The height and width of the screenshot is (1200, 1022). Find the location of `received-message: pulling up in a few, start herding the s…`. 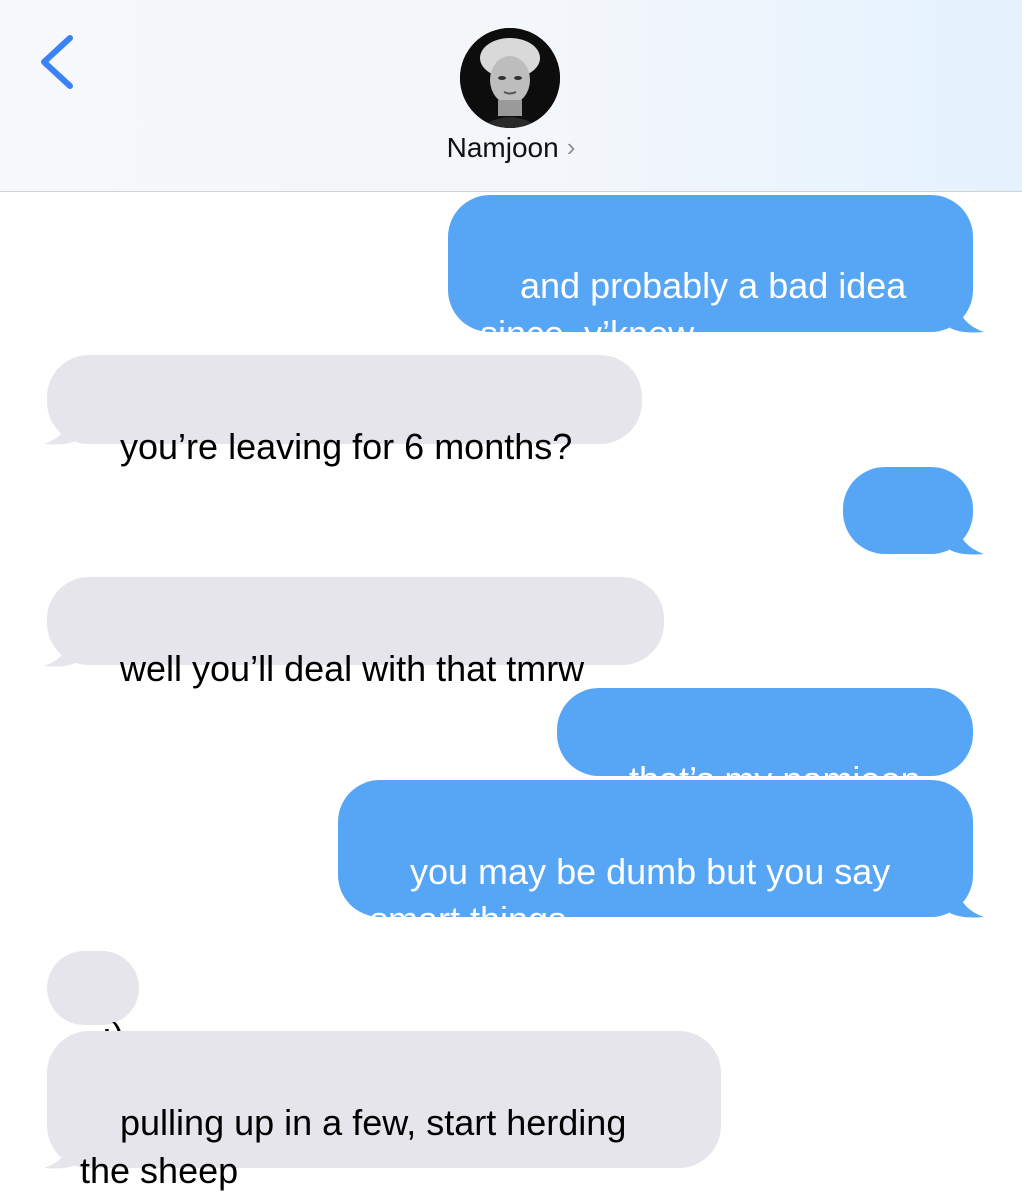

received-message: pulling up in a few, start herding the s… is located at coordinates (384, 1111).